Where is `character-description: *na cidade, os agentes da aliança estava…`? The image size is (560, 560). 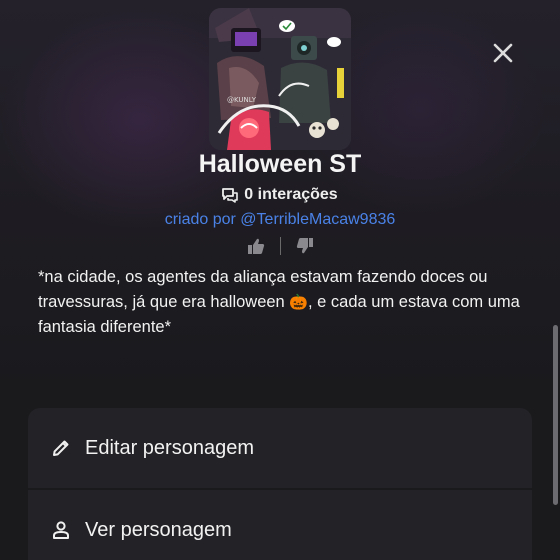 character-description: *na cidade, os agentes da aliança estava… is located at coordinates (283, 302).